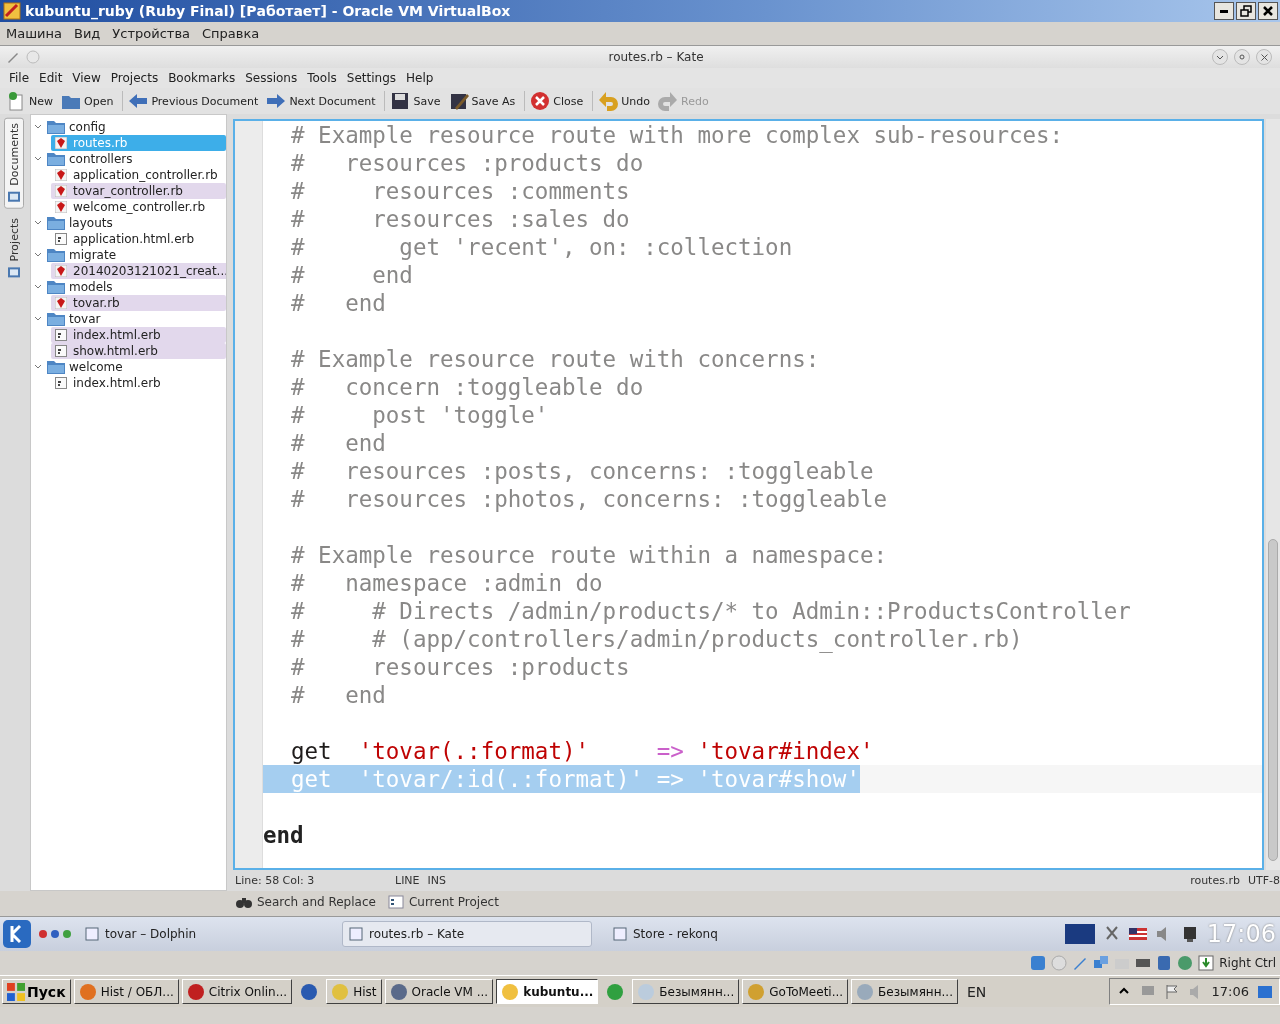  Describe the element at coordinates (14, 163) in the screenshot. I see `side-tab: Documents` at that location.